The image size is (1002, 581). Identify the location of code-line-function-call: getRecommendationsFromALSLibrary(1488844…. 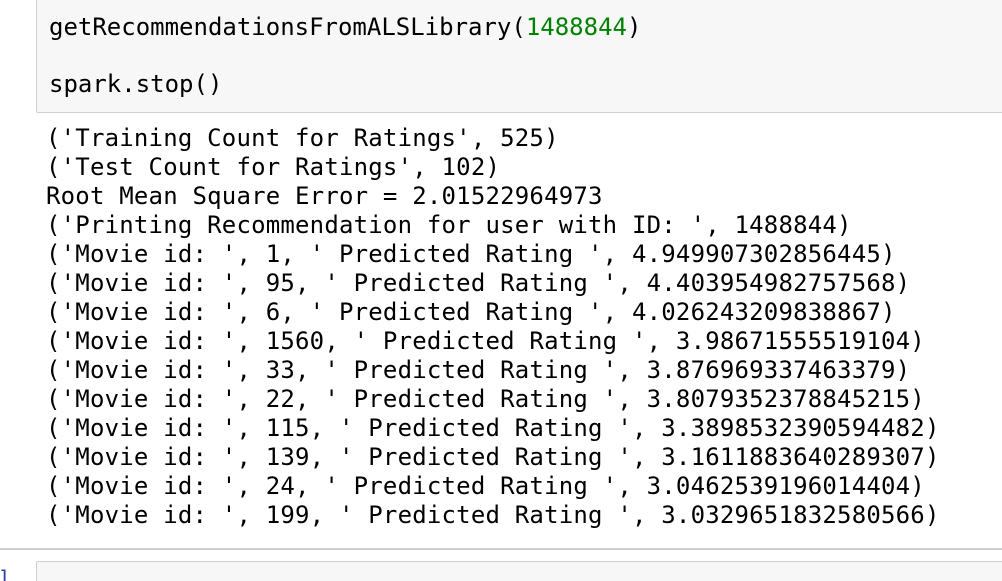
(345, 27).